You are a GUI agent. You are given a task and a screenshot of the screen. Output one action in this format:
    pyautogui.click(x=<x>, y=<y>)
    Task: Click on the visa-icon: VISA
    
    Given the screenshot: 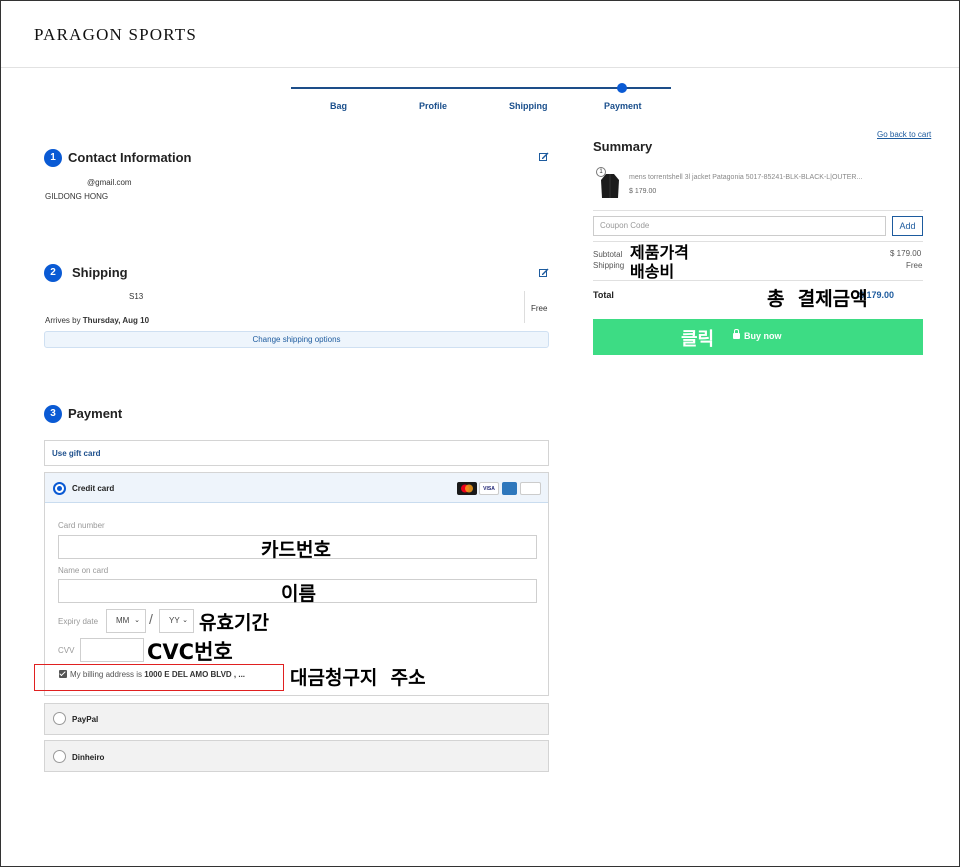 What is the action you would take?
    pyautogui.click(x=489, y=488)
    